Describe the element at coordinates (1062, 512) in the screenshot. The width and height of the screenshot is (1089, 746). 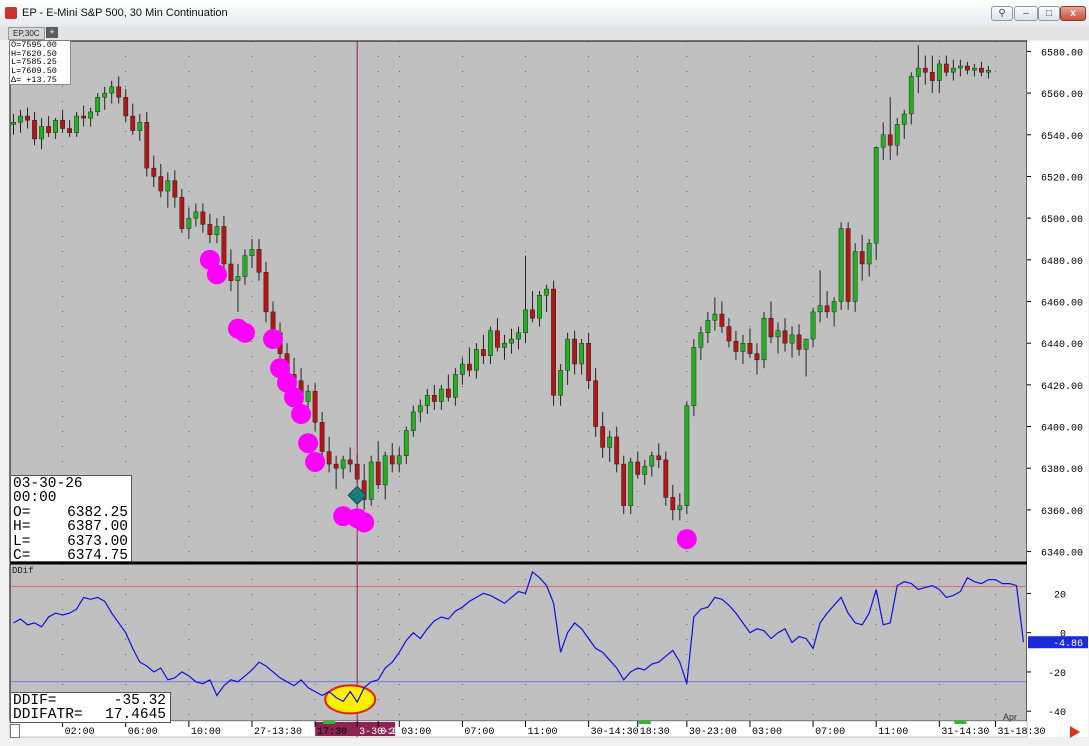
I see `price-ytick-label-1: 6360.00` at that location.